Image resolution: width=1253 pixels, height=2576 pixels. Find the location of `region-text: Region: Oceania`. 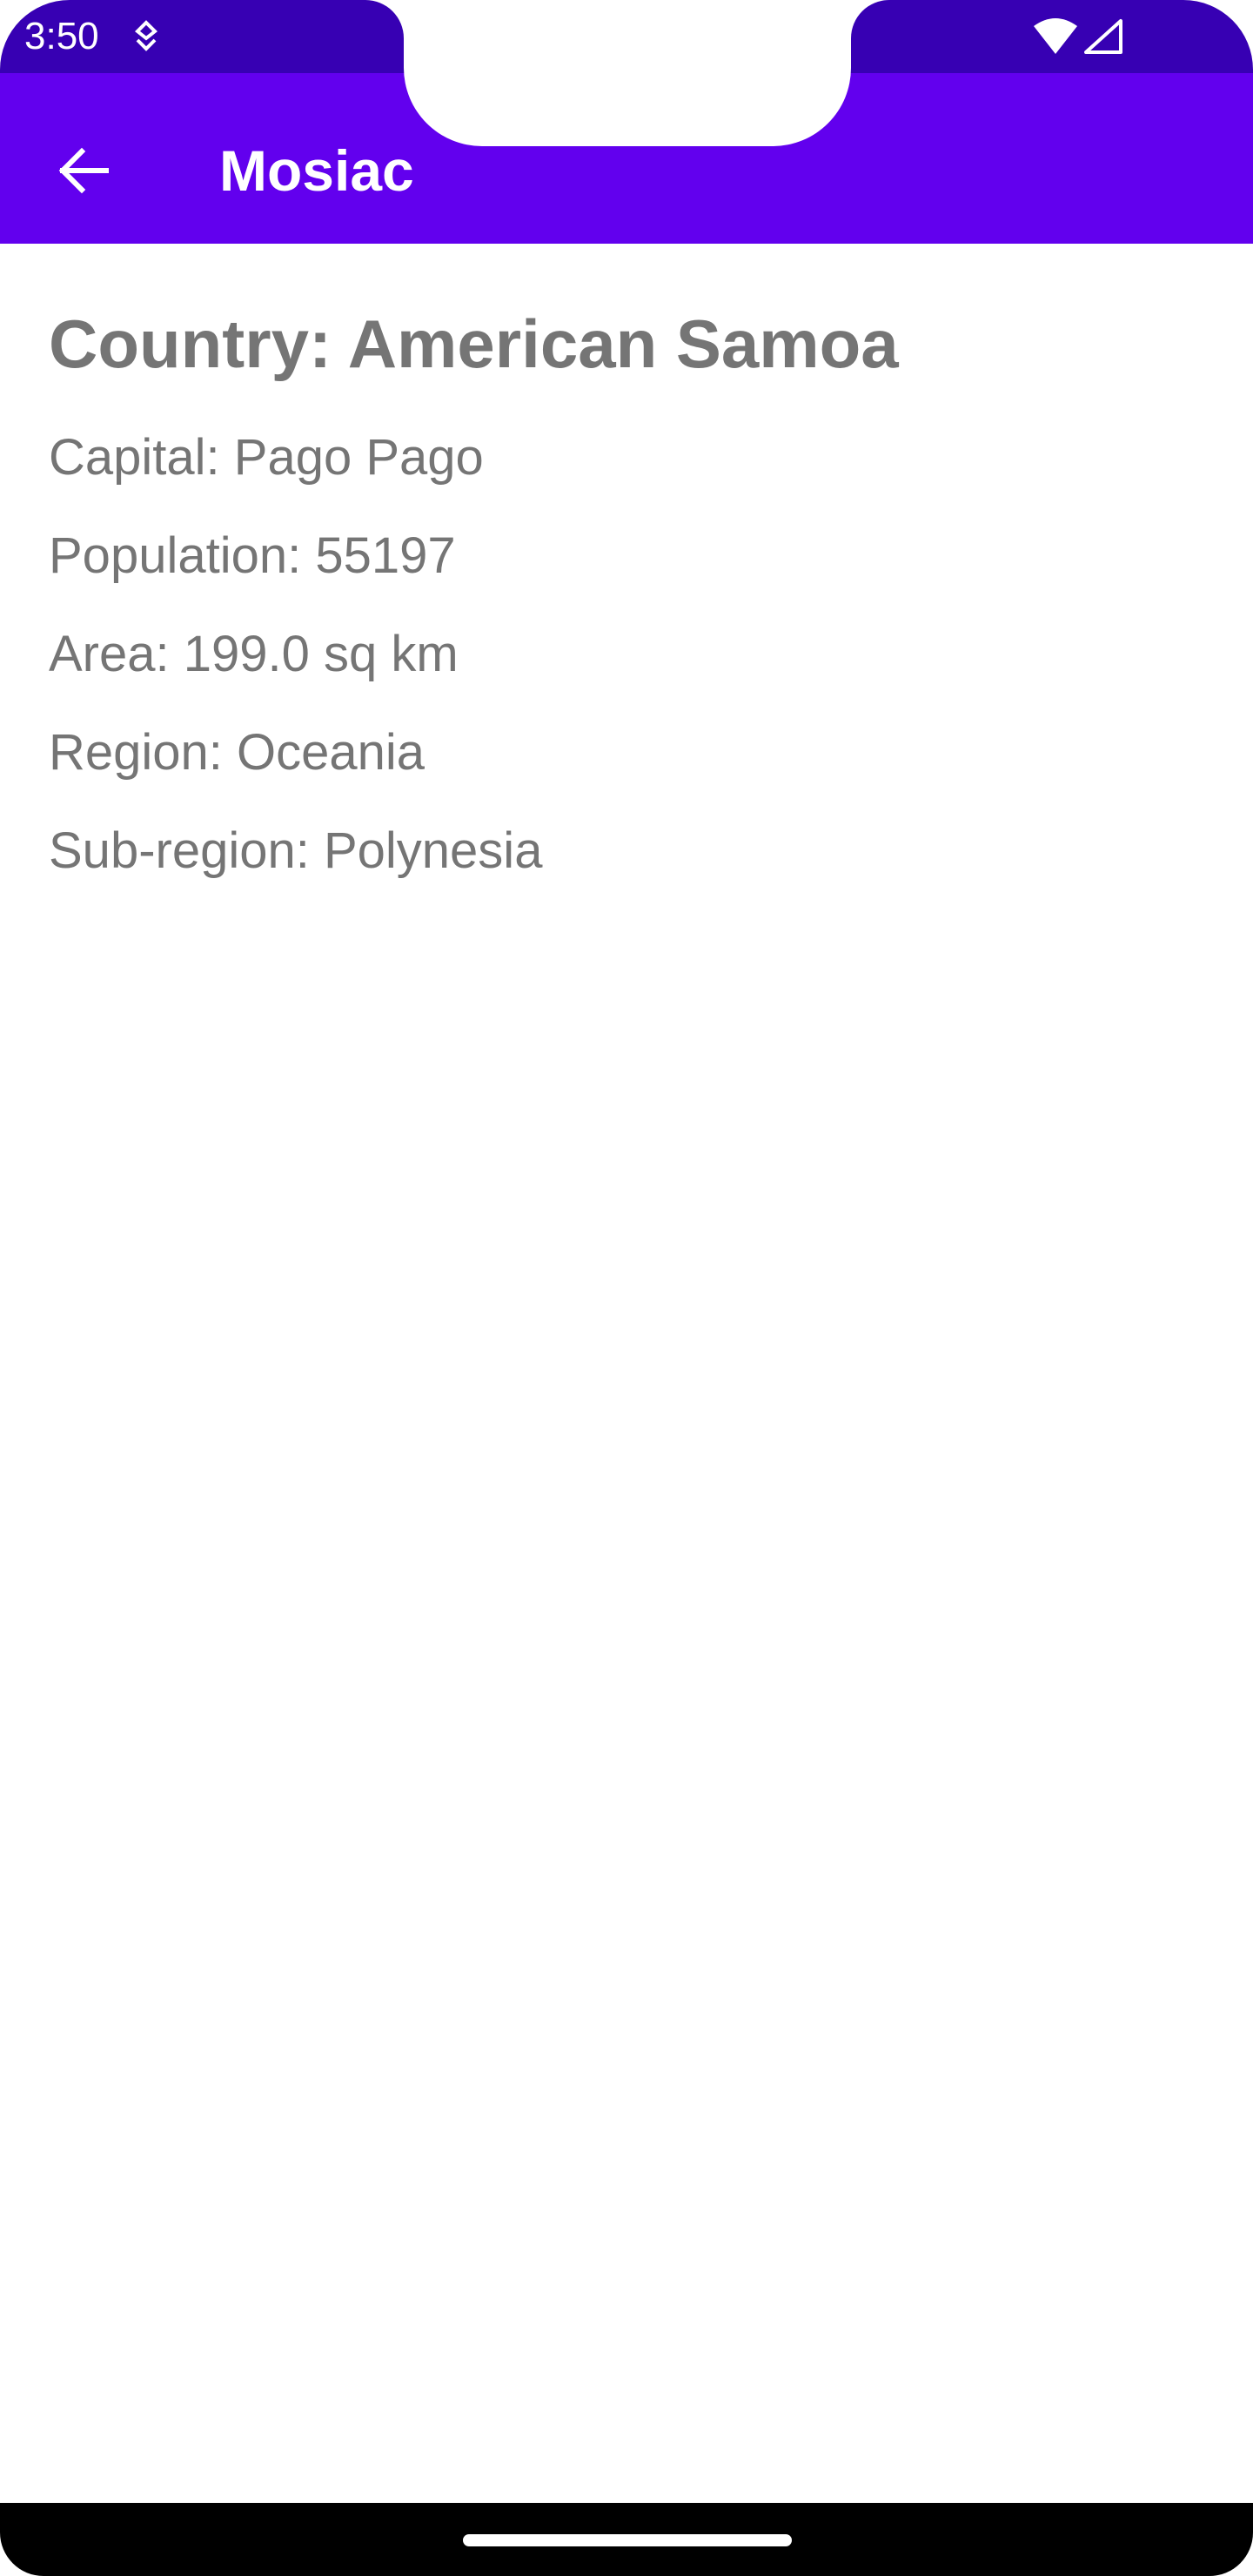

region-text: Region: Oceania is located at coordinates (237, 752).